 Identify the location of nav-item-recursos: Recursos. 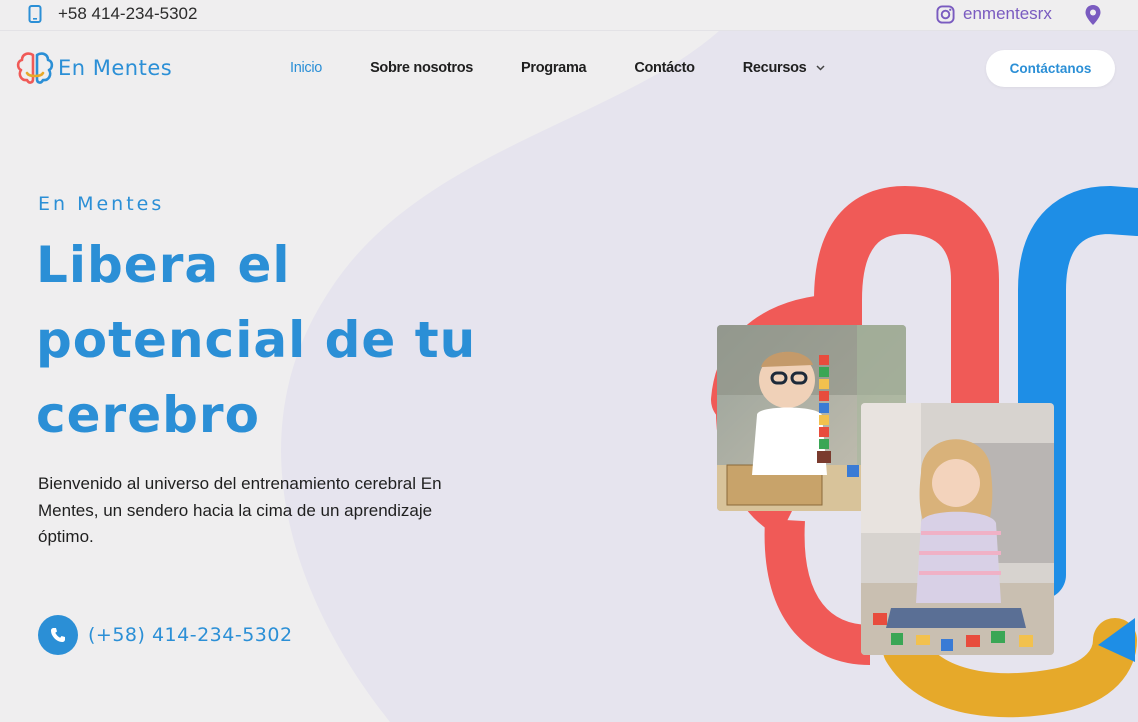
(784, 68).